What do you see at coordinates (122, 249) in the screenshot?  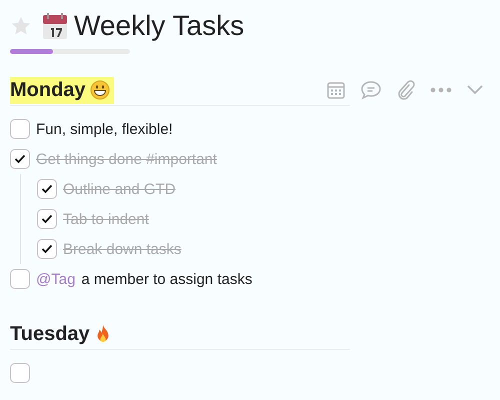 I see `task-text: Break down tasks` at bounding box center [122, 249].